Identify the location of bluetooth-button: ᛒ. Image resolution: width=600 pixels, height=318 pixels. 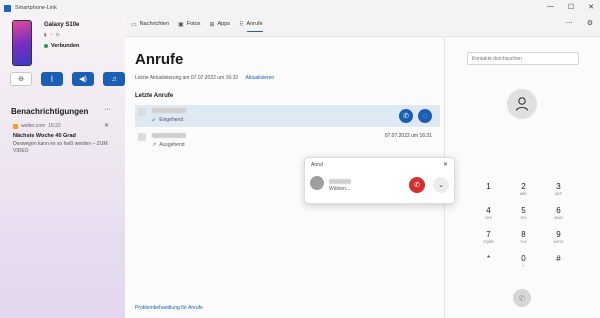
(52, 79).